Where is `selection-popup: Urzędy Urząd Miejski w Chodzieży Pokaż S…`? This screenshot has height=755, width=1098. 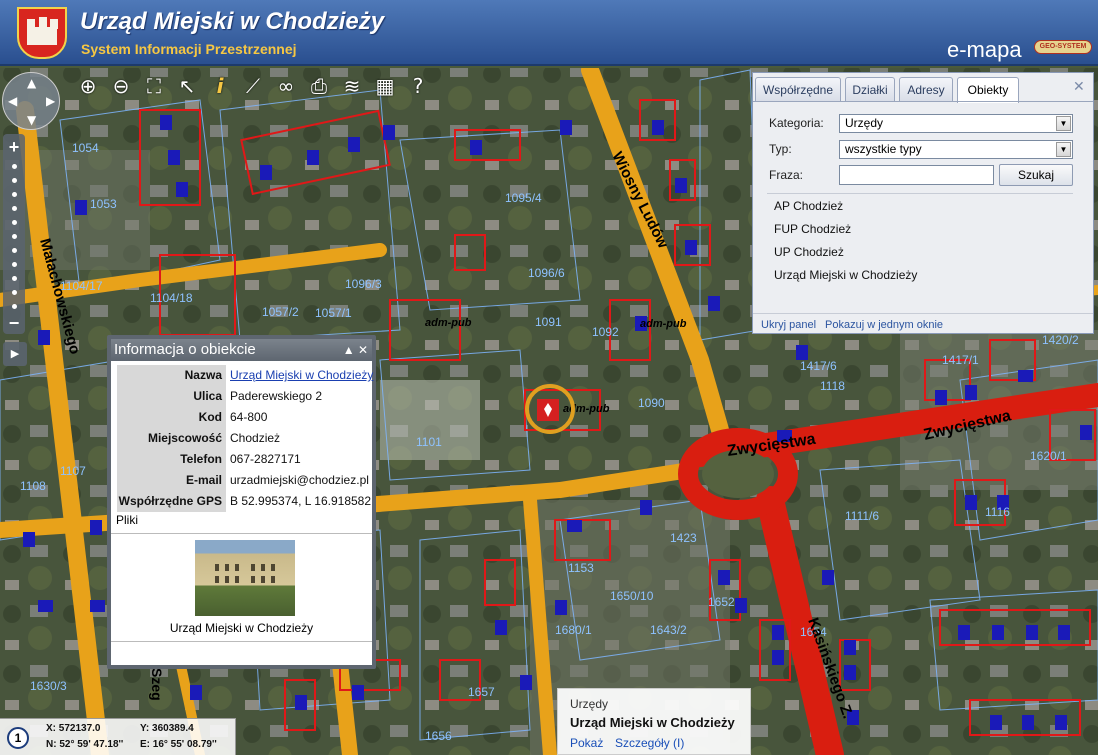 selection-popup: Urzędy Urząd Miejski w Chodzieży Pokaż S… is located at coordinates (654, 721).